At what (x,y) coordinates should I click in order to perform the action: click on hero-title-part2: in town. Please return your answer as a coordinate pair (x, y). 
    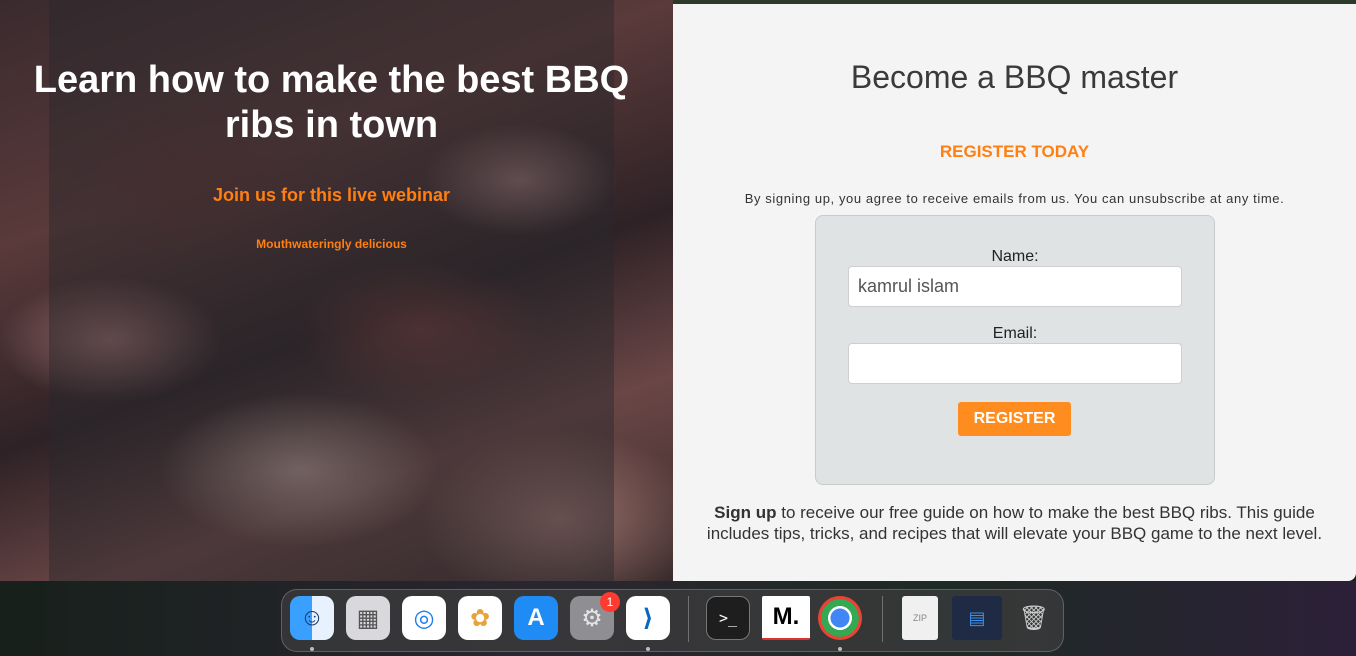
    Looking at the image, I should click on (366, 125).